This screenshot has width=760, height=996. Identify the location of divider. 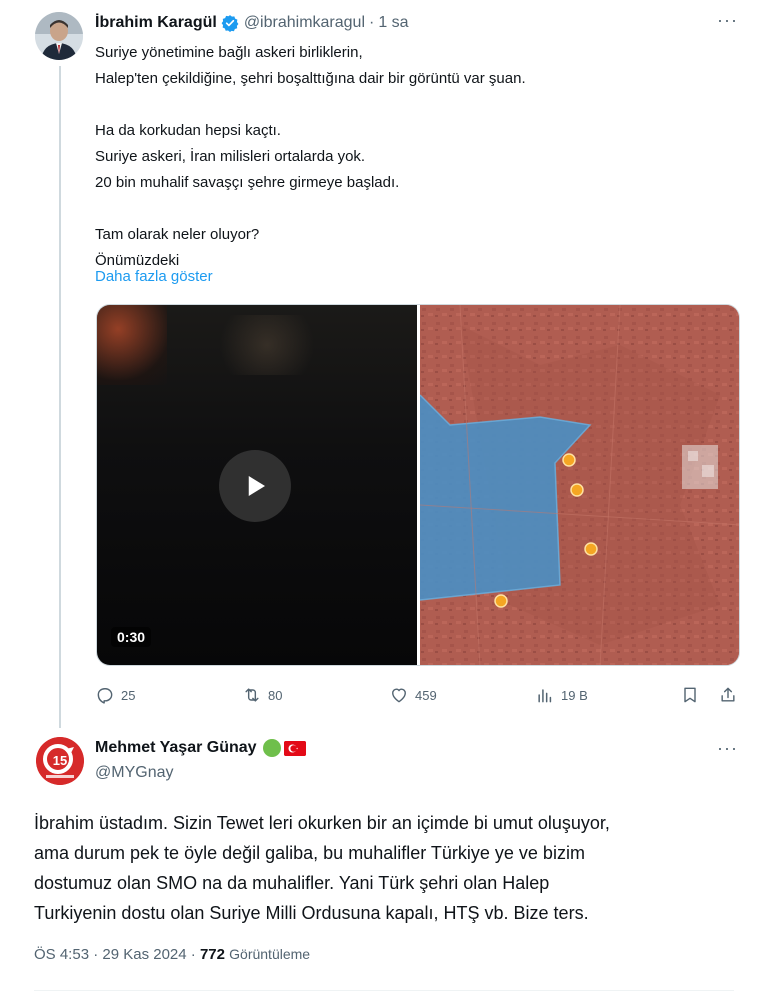
(384, 990).